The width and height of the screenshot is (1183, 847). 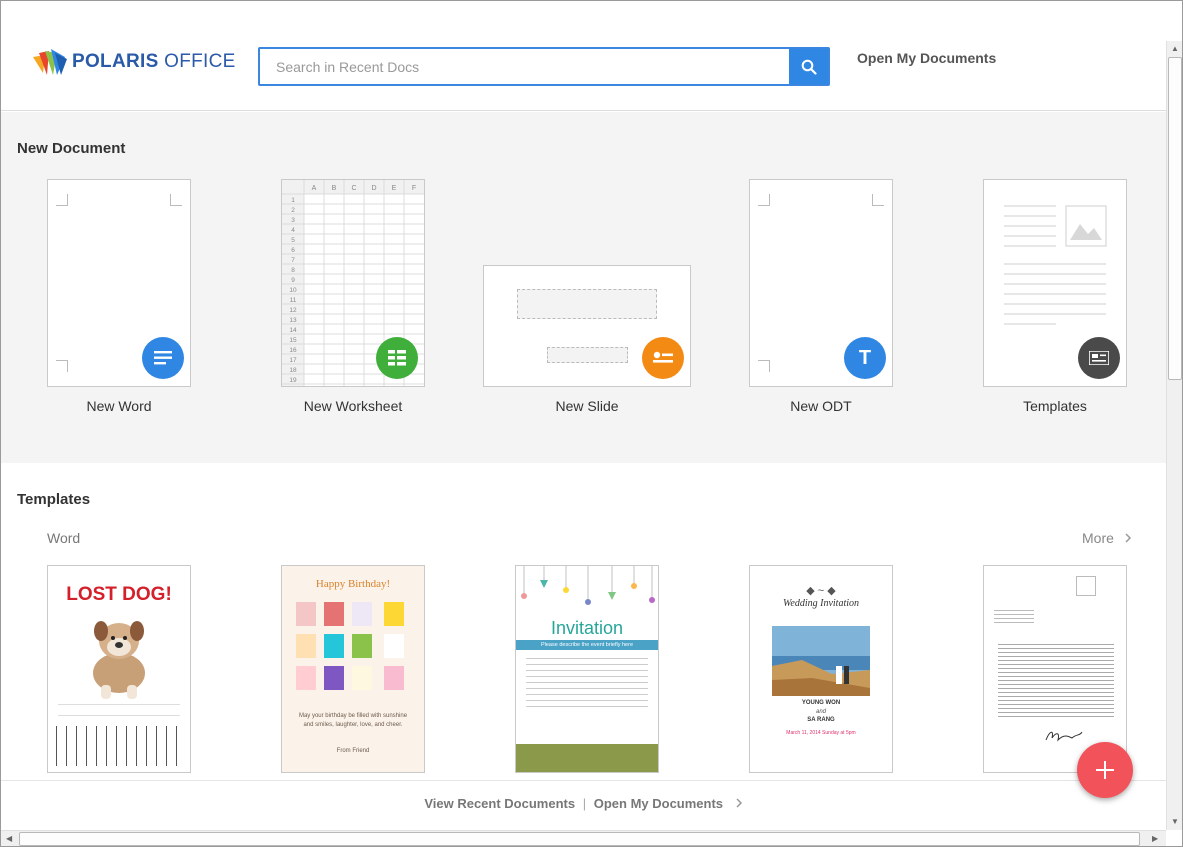 What do you see at coordinates (350, 646) in the screenshot?
I see `birthday-illustration` at bounding box center [350, 646].